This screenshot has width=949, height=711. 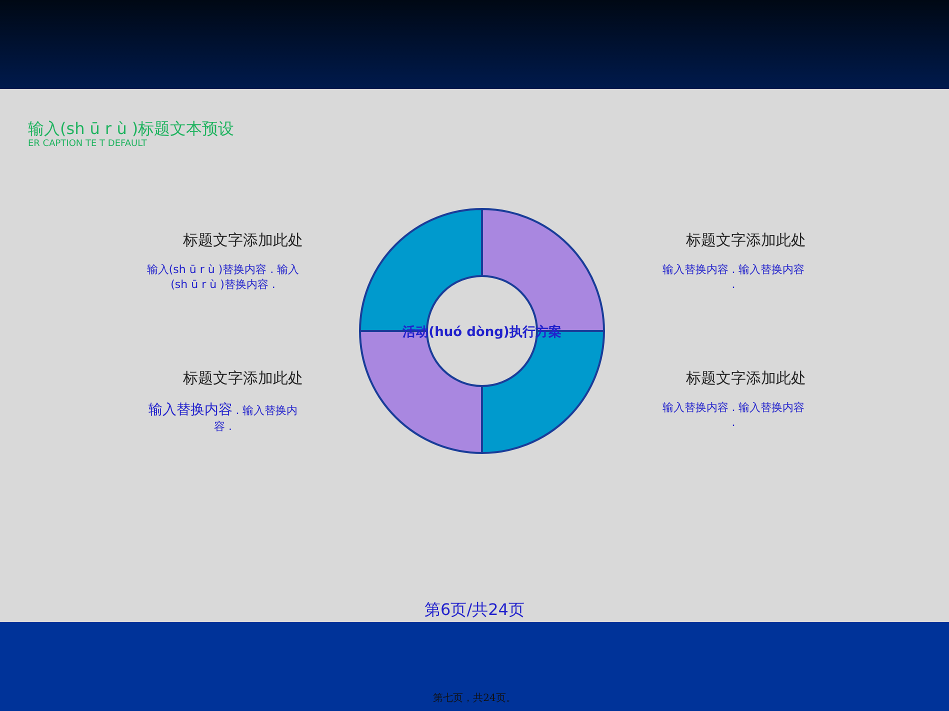 What do you see at coordinates (474, 699) in the screenshot?
I see `footer-note: 第七页，共24页。` at bounding box center [474, 699].